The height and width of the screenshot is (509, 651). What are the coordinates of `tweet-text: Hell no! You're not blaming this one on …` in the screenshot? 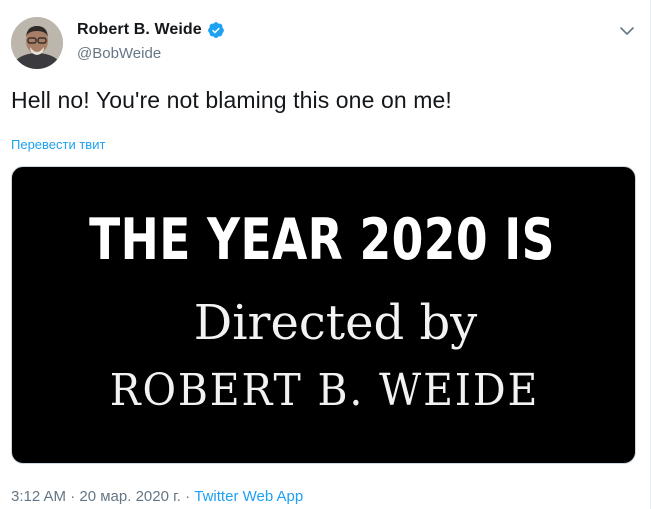 It's located at (231, 100).